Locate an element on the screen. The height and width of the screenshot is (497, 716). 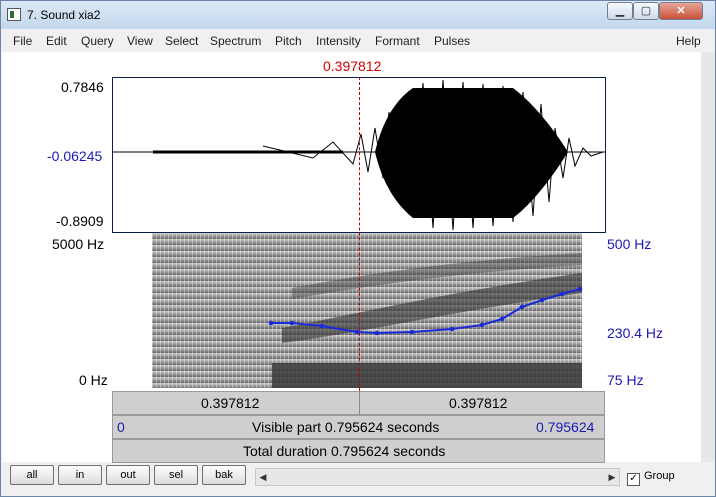
menu-pulses: Pulses is located at coordinates (452, 41).